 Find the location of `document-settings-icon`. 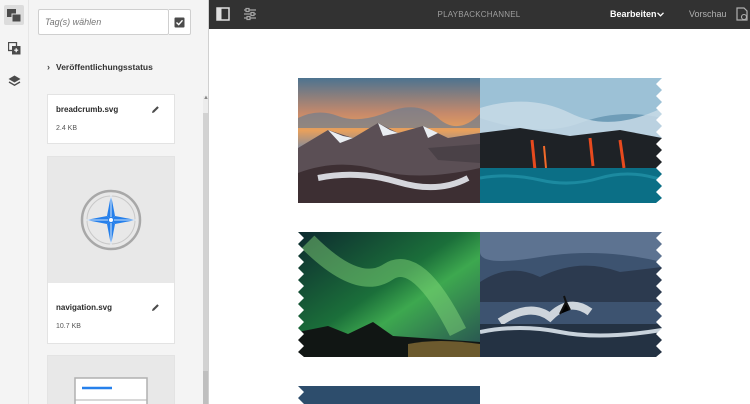

document-settings-icon is located at coordinates (742, 14).